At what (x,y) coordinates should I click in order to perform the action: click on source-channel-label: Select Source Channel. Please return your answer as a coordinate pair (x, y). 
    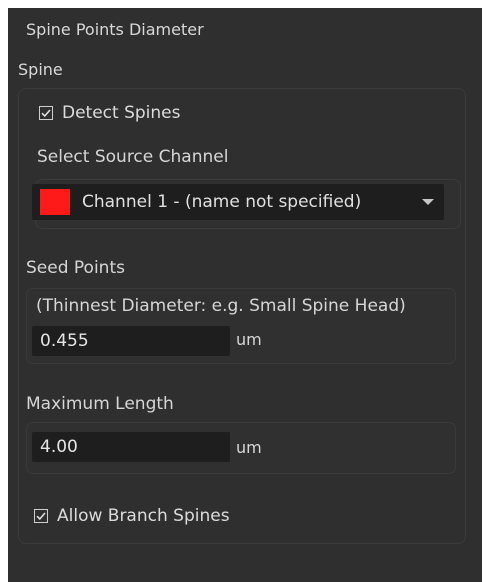
    Looking at the image, I should click on (133, 157).